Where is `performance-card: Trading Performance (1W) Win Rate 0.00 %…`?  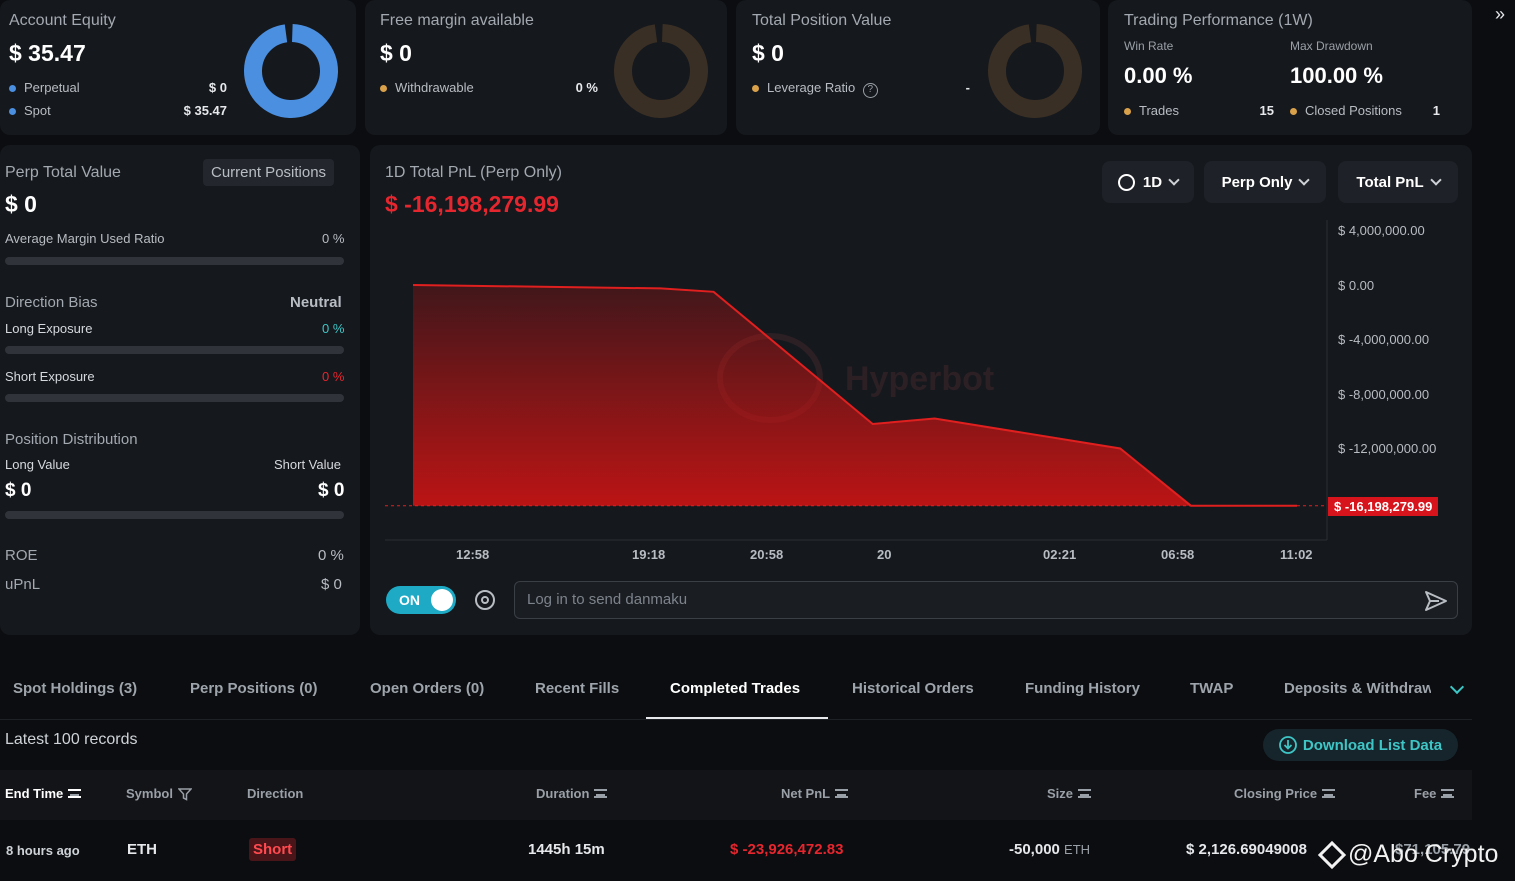
performance-card: Trading Performance (1W) Win Rate 0.00 %… is located at coordinates (1290, 67).